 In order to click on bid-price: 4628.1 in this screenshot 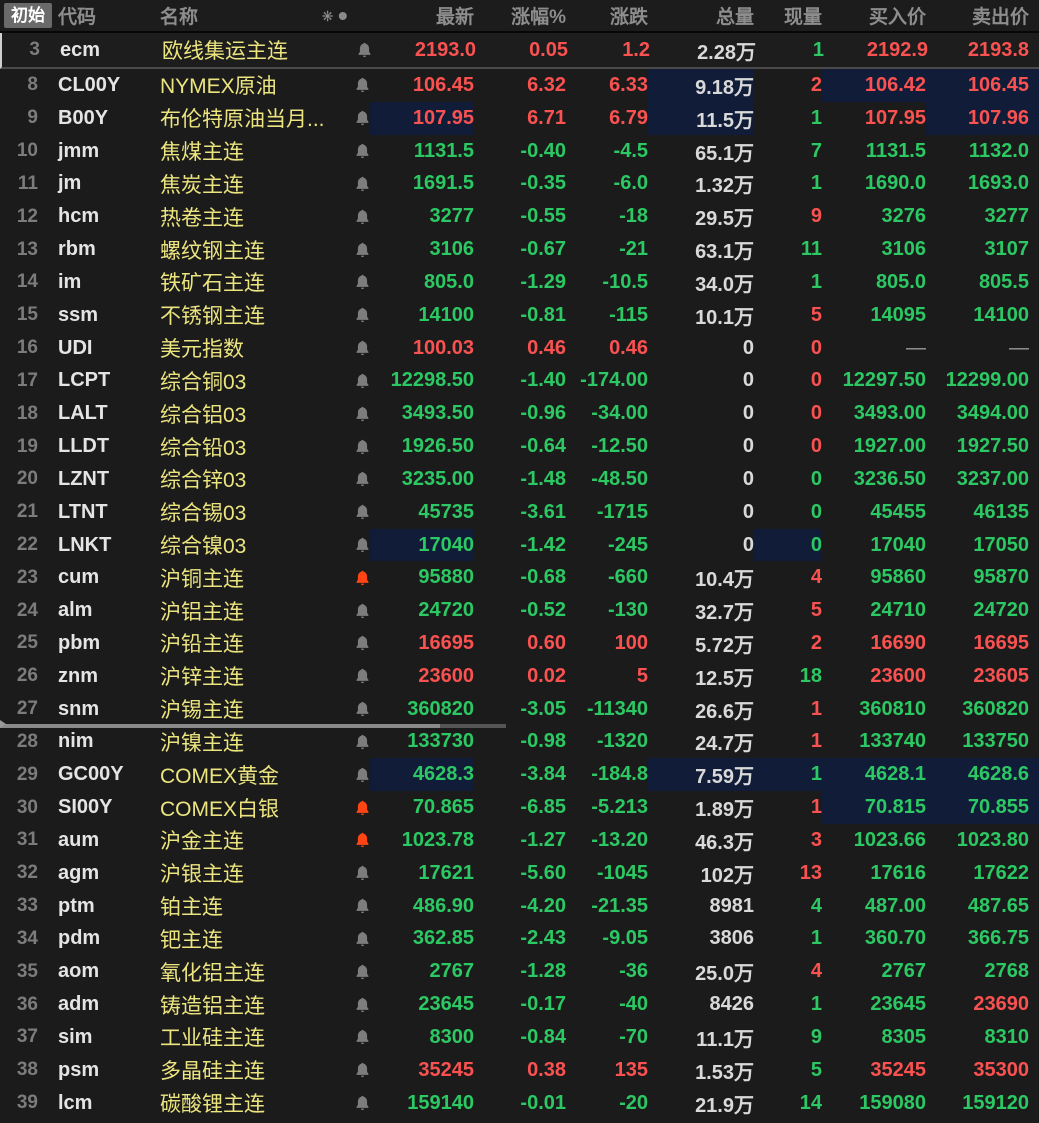, I will do `click(874, 775)`.